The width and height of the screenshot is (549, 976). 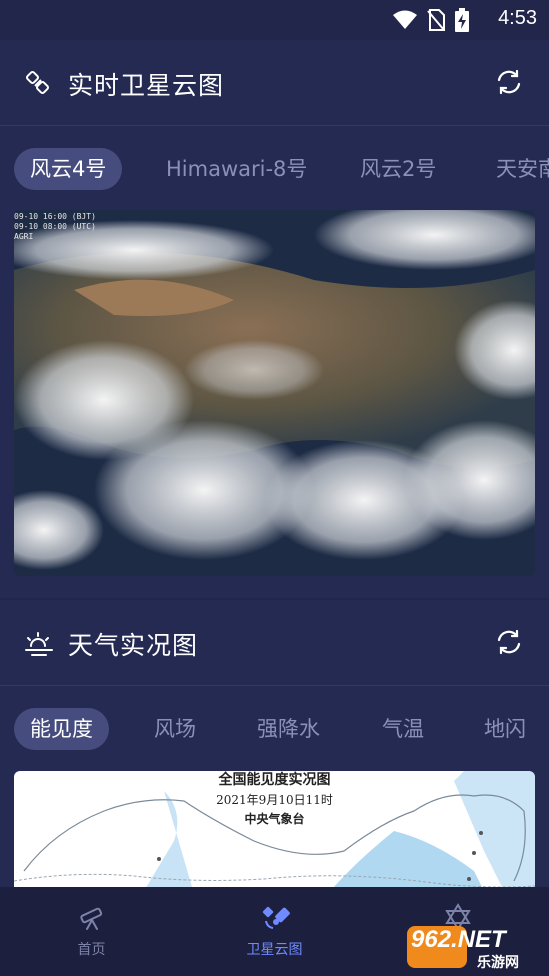 I want to click on nav-home: 首页, so click(x=91, y=931).